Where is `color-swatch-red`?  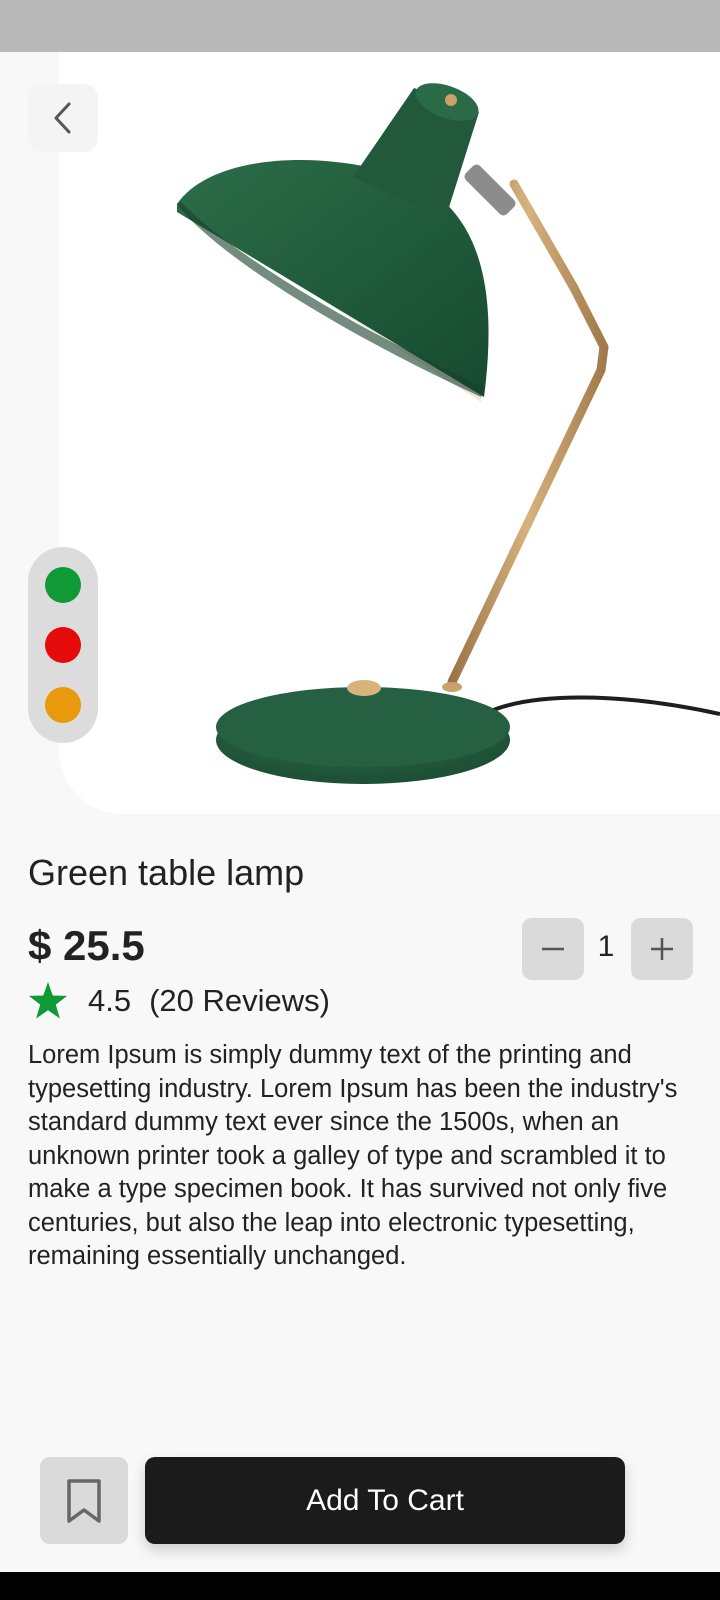 color-swatch-red is located at coordinates (63, 645).